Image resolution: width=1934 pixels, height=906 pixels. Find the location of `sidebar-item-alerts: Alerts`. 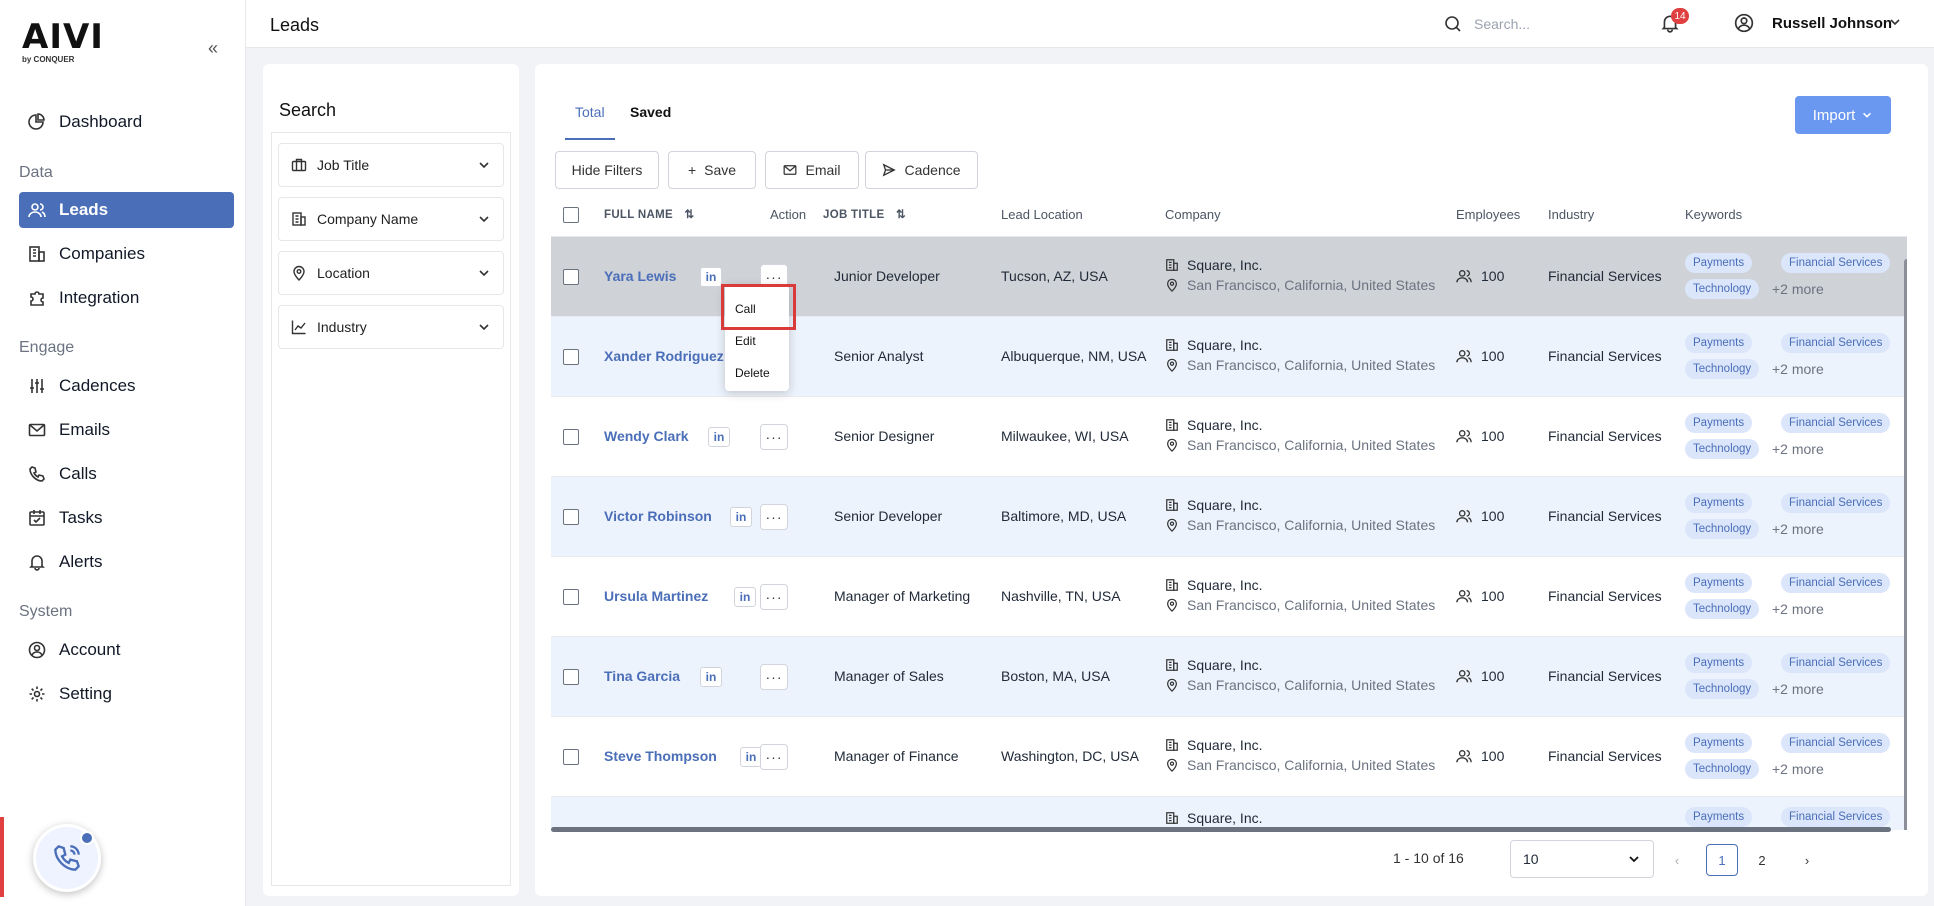

sidebar-item-alerts: Alerts is located at coordinates (126, 562).